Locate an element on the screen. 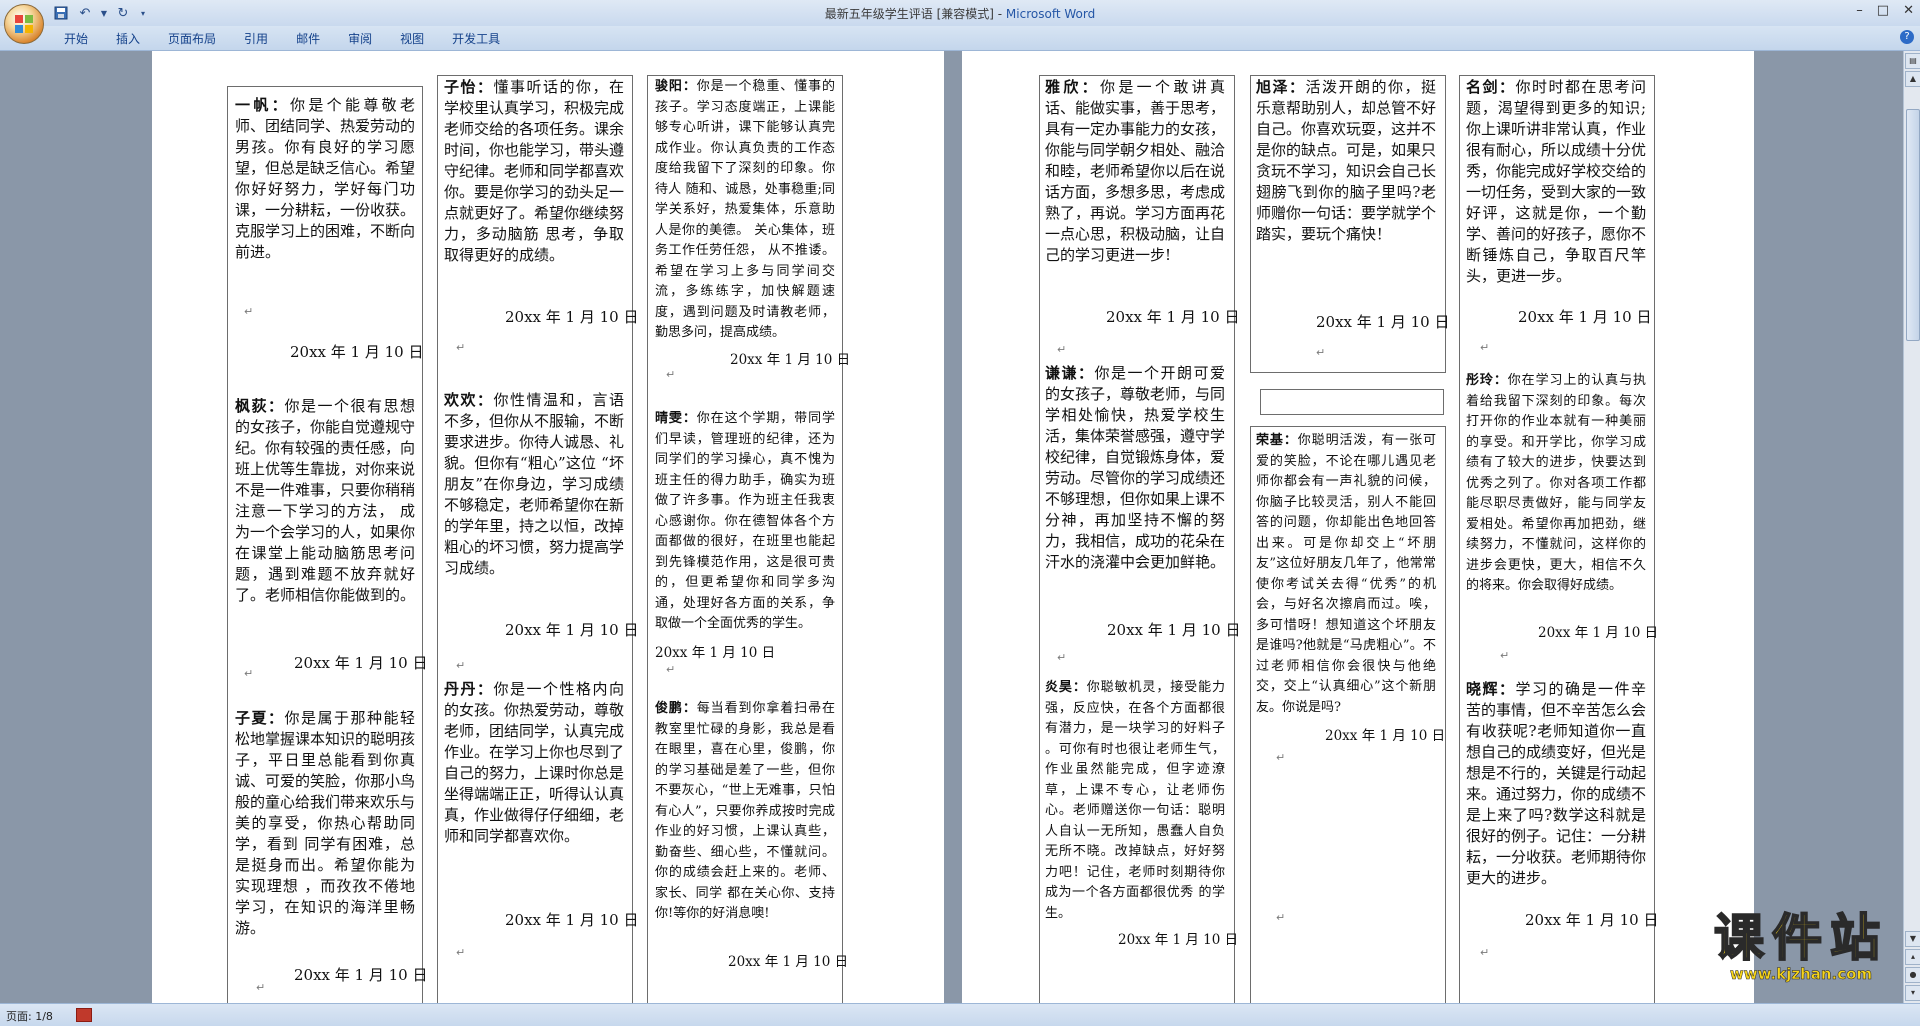 This screenshot has width=1920, height=1026. select-browse-object-icon: ● is located at coordinates (1912, 975).